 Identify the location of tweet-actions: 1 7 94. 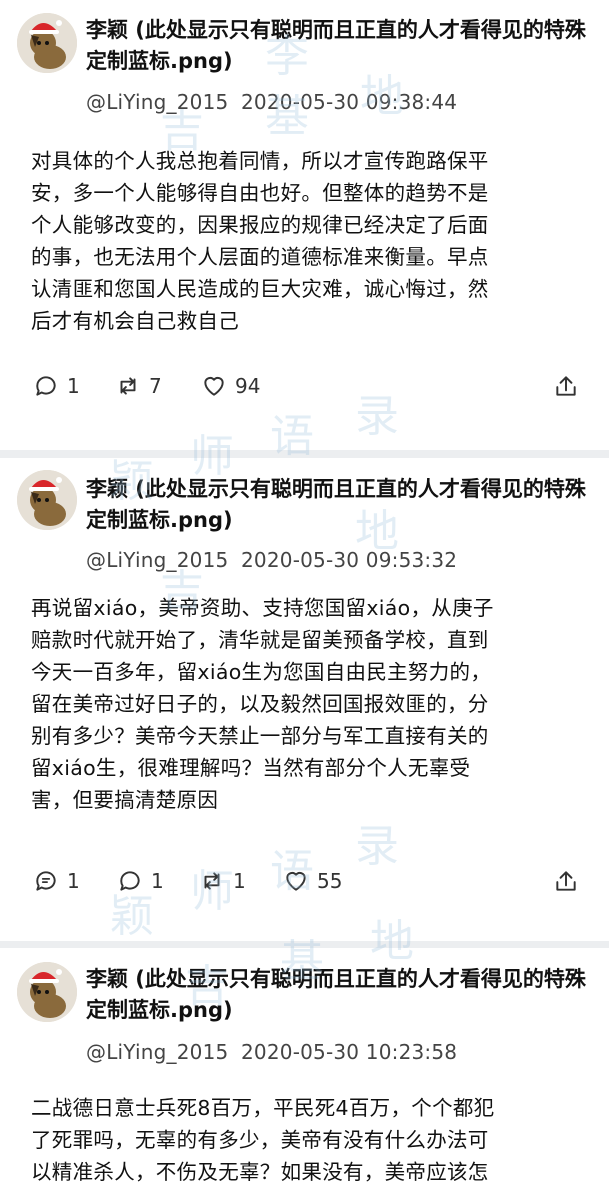
(306, 388).